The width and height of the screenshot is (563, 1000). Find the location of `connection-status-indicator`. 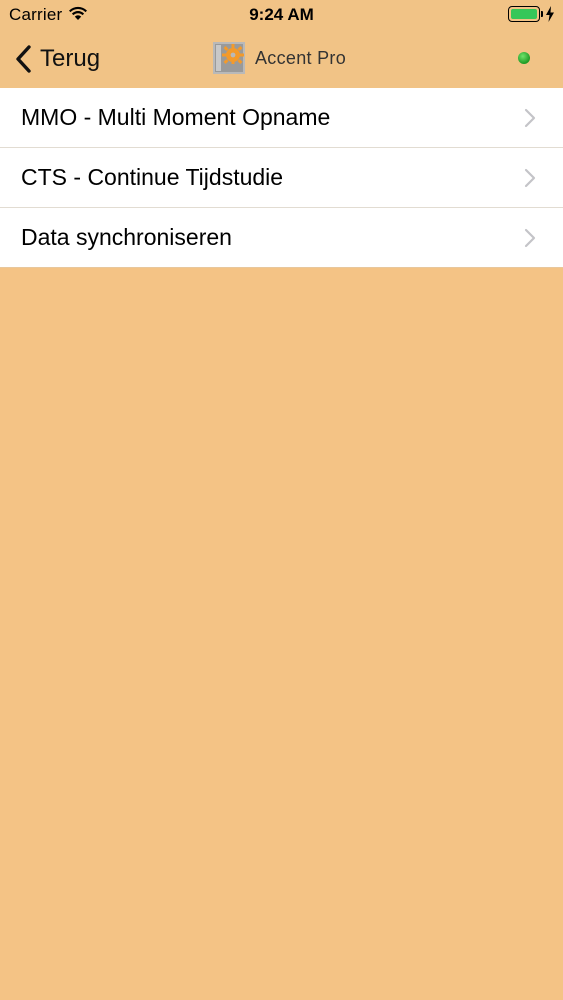

connection-status-indicator is located at coordinates (524, 58).